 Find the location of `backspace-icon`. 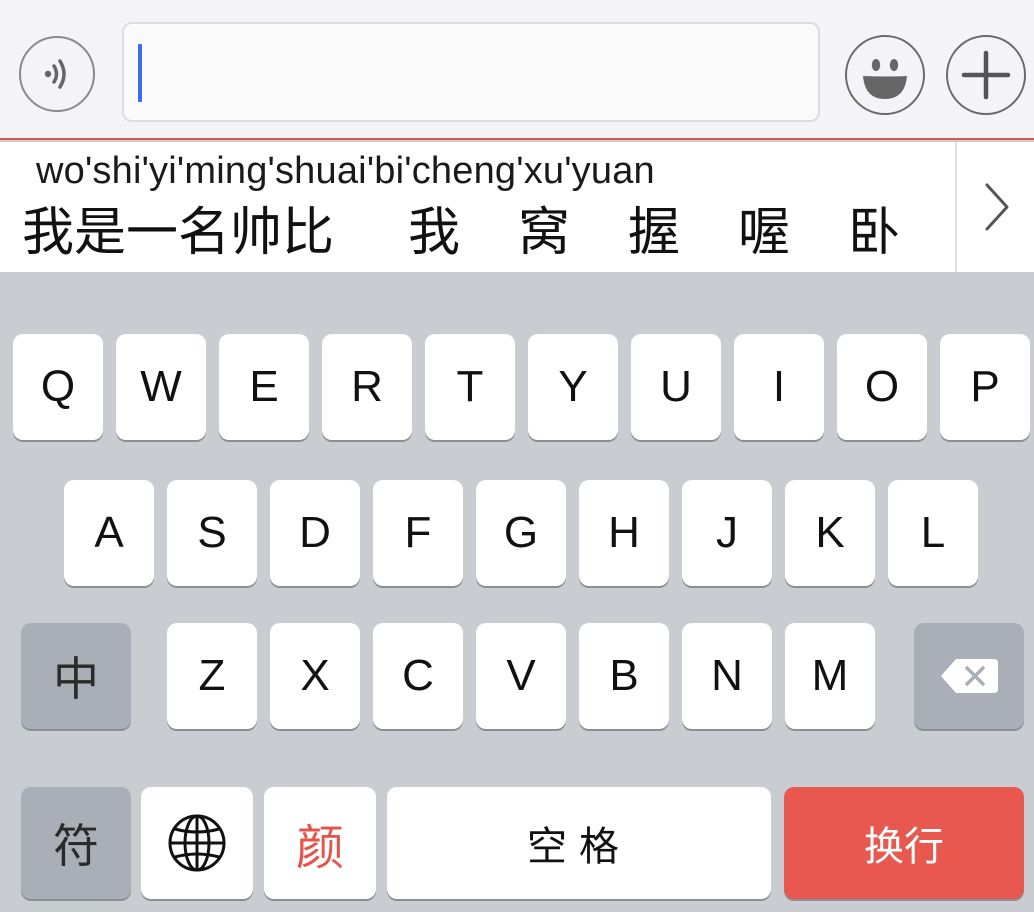

backspace-icon is located at coordinates (969, 676).